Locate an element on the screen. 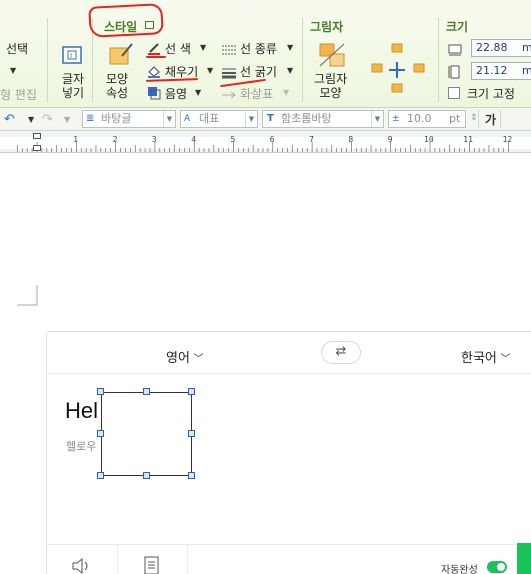 The image size is (531, 574). ruler-number: 10 is located at coordinates (429, 139).